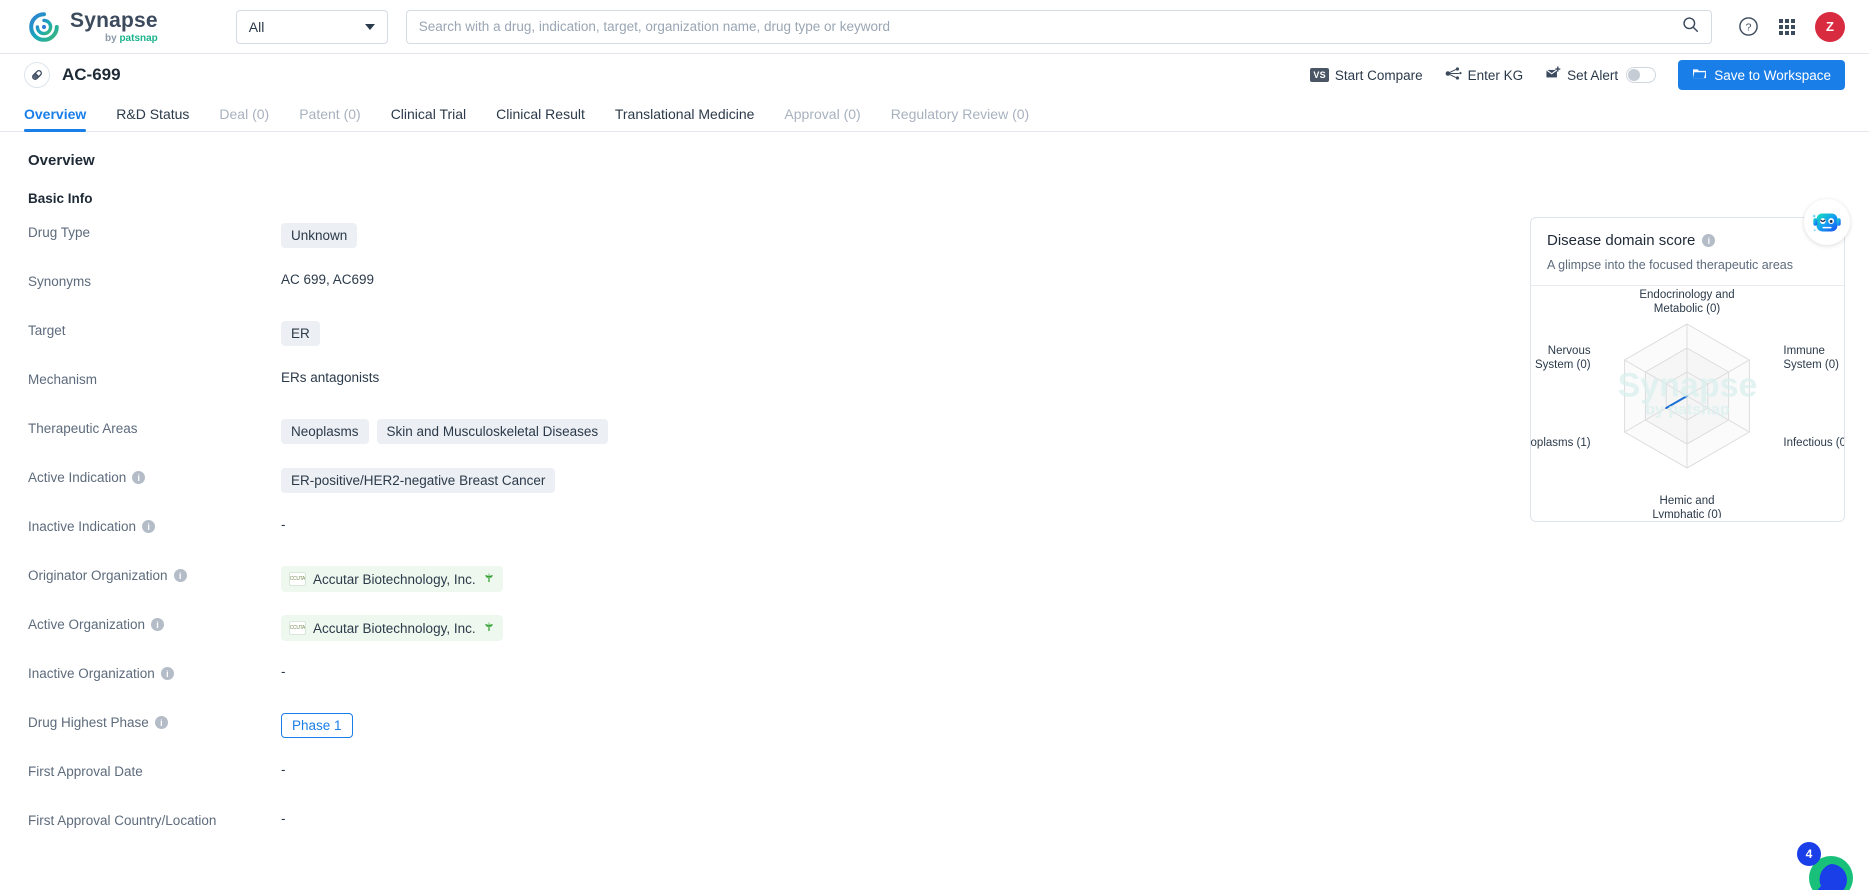 Image resolution: width=1869 pixels, height=890 pixels. I want to click on info-row-value: Unknown, so click(319, 235).